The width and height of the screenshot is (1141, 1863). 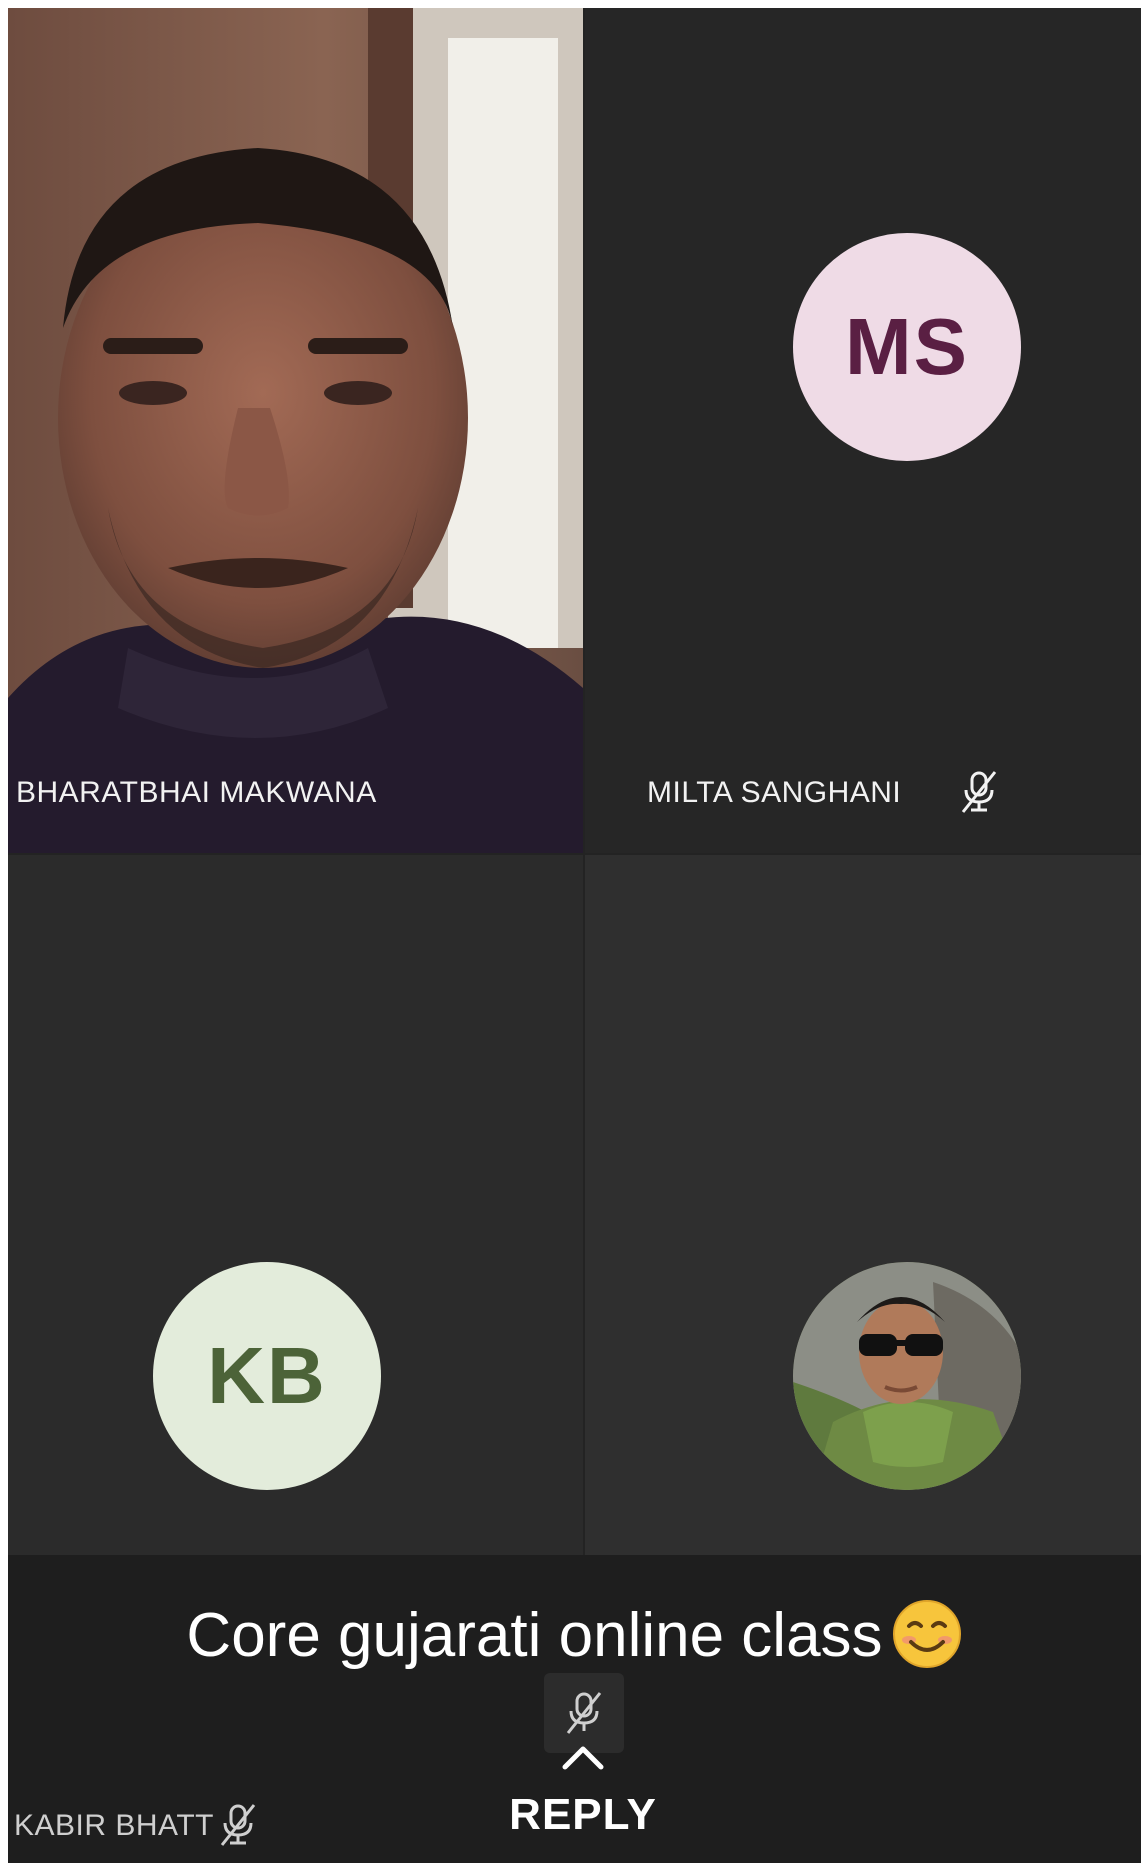 What do you see at coordinates (114, 1825) in the screenshot?
I see `presenter-name: KABIR BHATT` at bounding box center [114, 1825].